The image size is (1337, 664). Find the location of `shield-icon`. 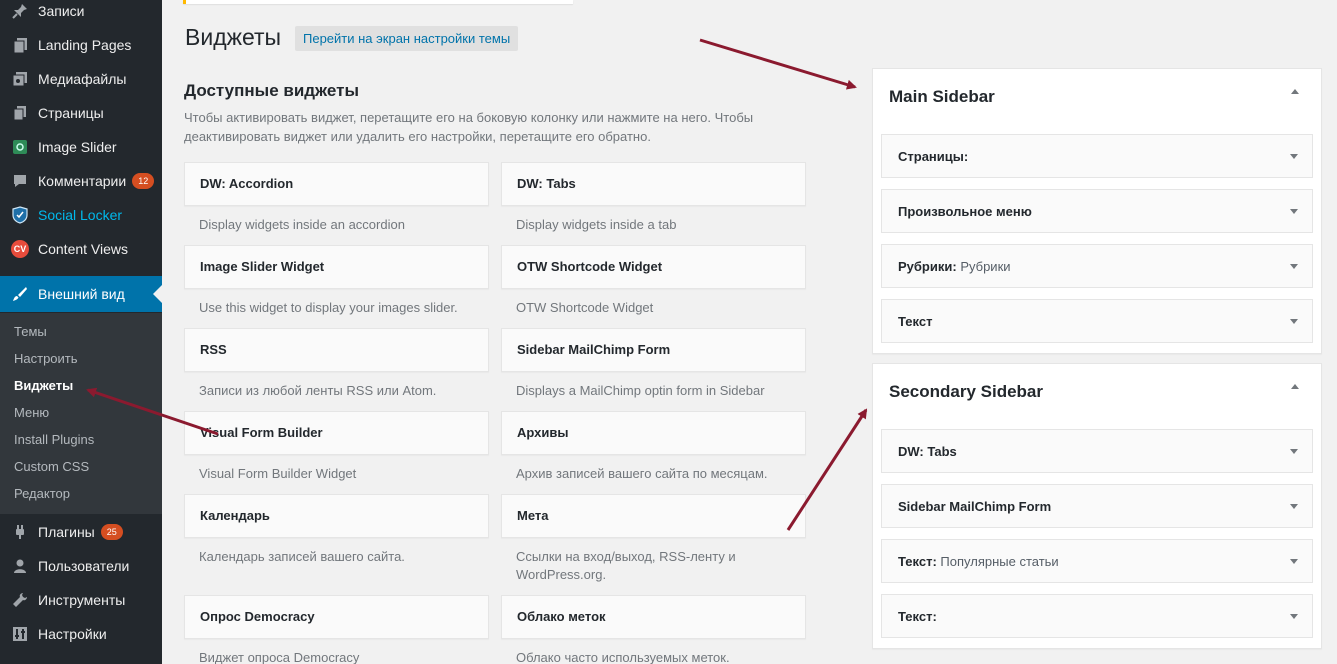

shield-icon is located at coordinates (20, 215).